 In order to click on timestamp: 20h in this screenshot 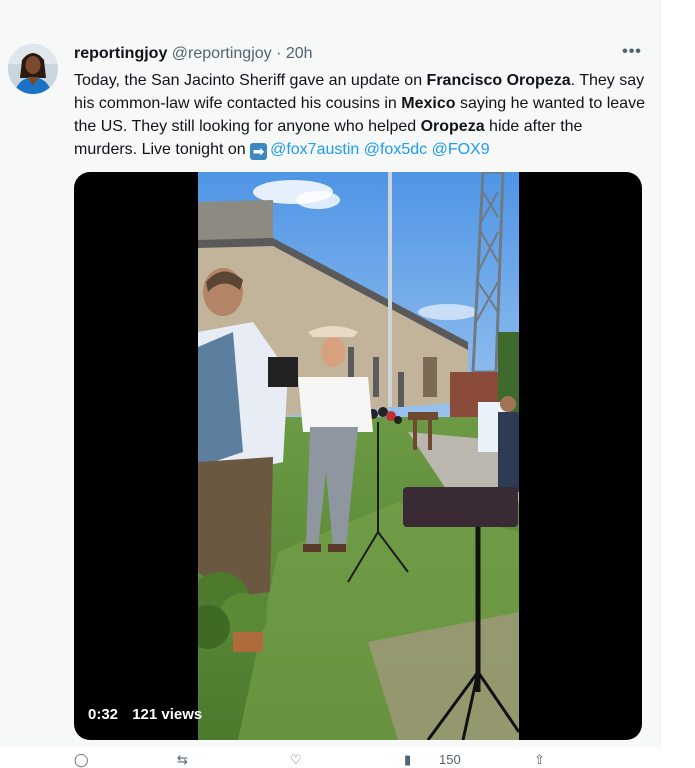, I will do `click(299, 53)`.